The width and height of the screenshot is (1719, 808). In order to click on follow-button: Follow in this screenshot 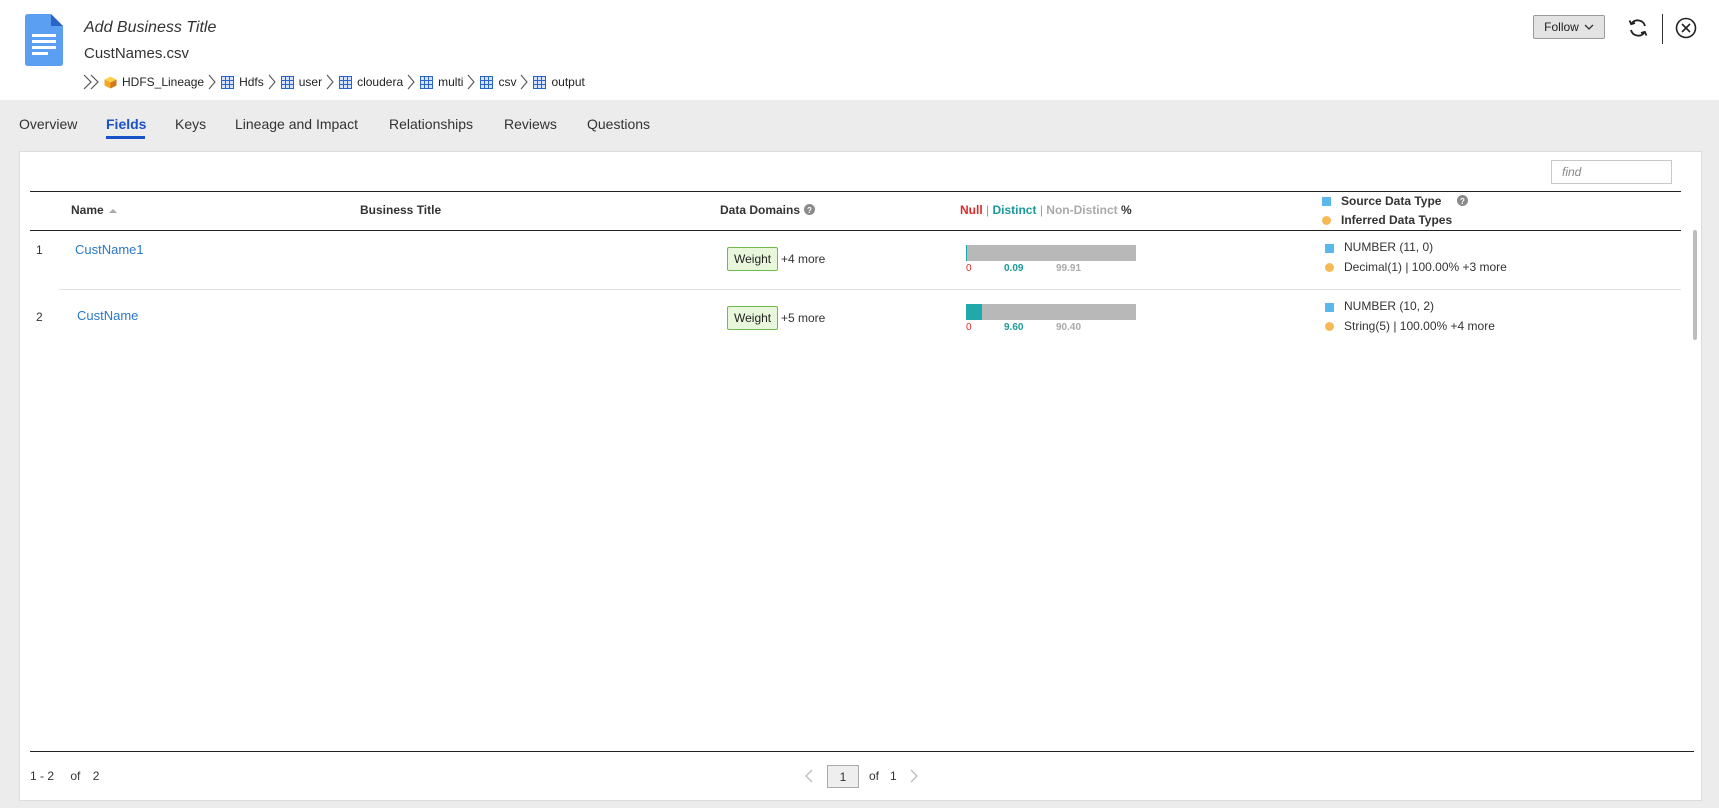, I will do `click(1569, 27)`.